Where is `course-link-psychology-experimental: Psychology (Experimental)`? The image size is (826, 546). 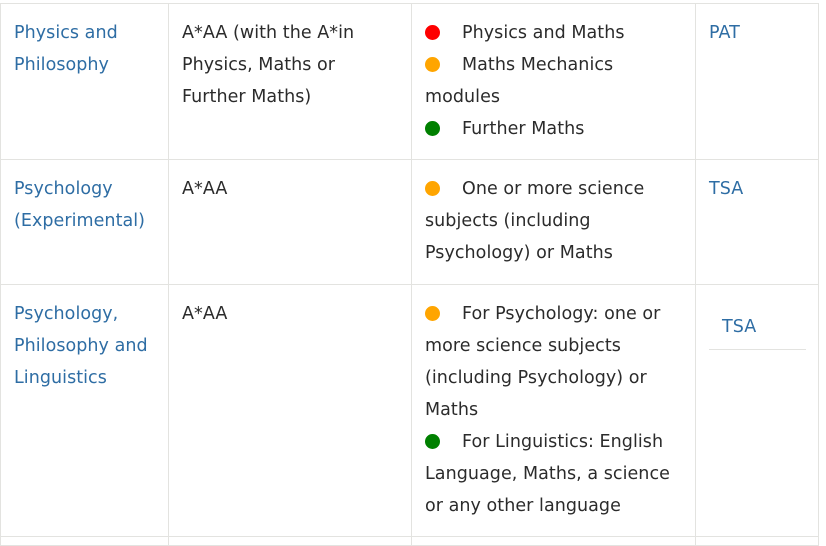
course-link-psychology-experimental: Psychology (Experimental) is located at coordinates (79, 205).